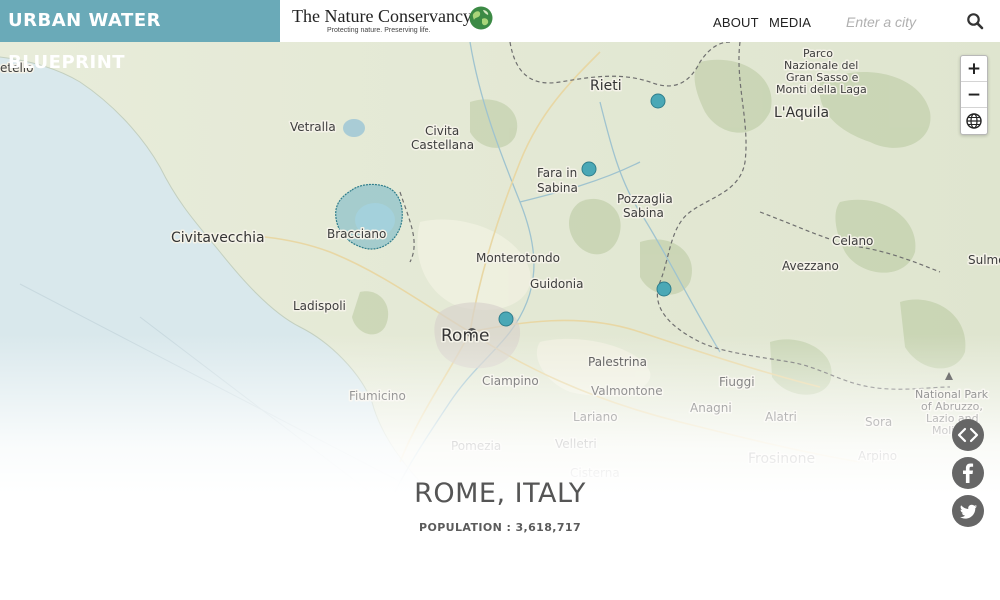  Describe the element at coordinates (736, 22) in the screenshot. I see `nav-about-link: ABOUT` at that location.